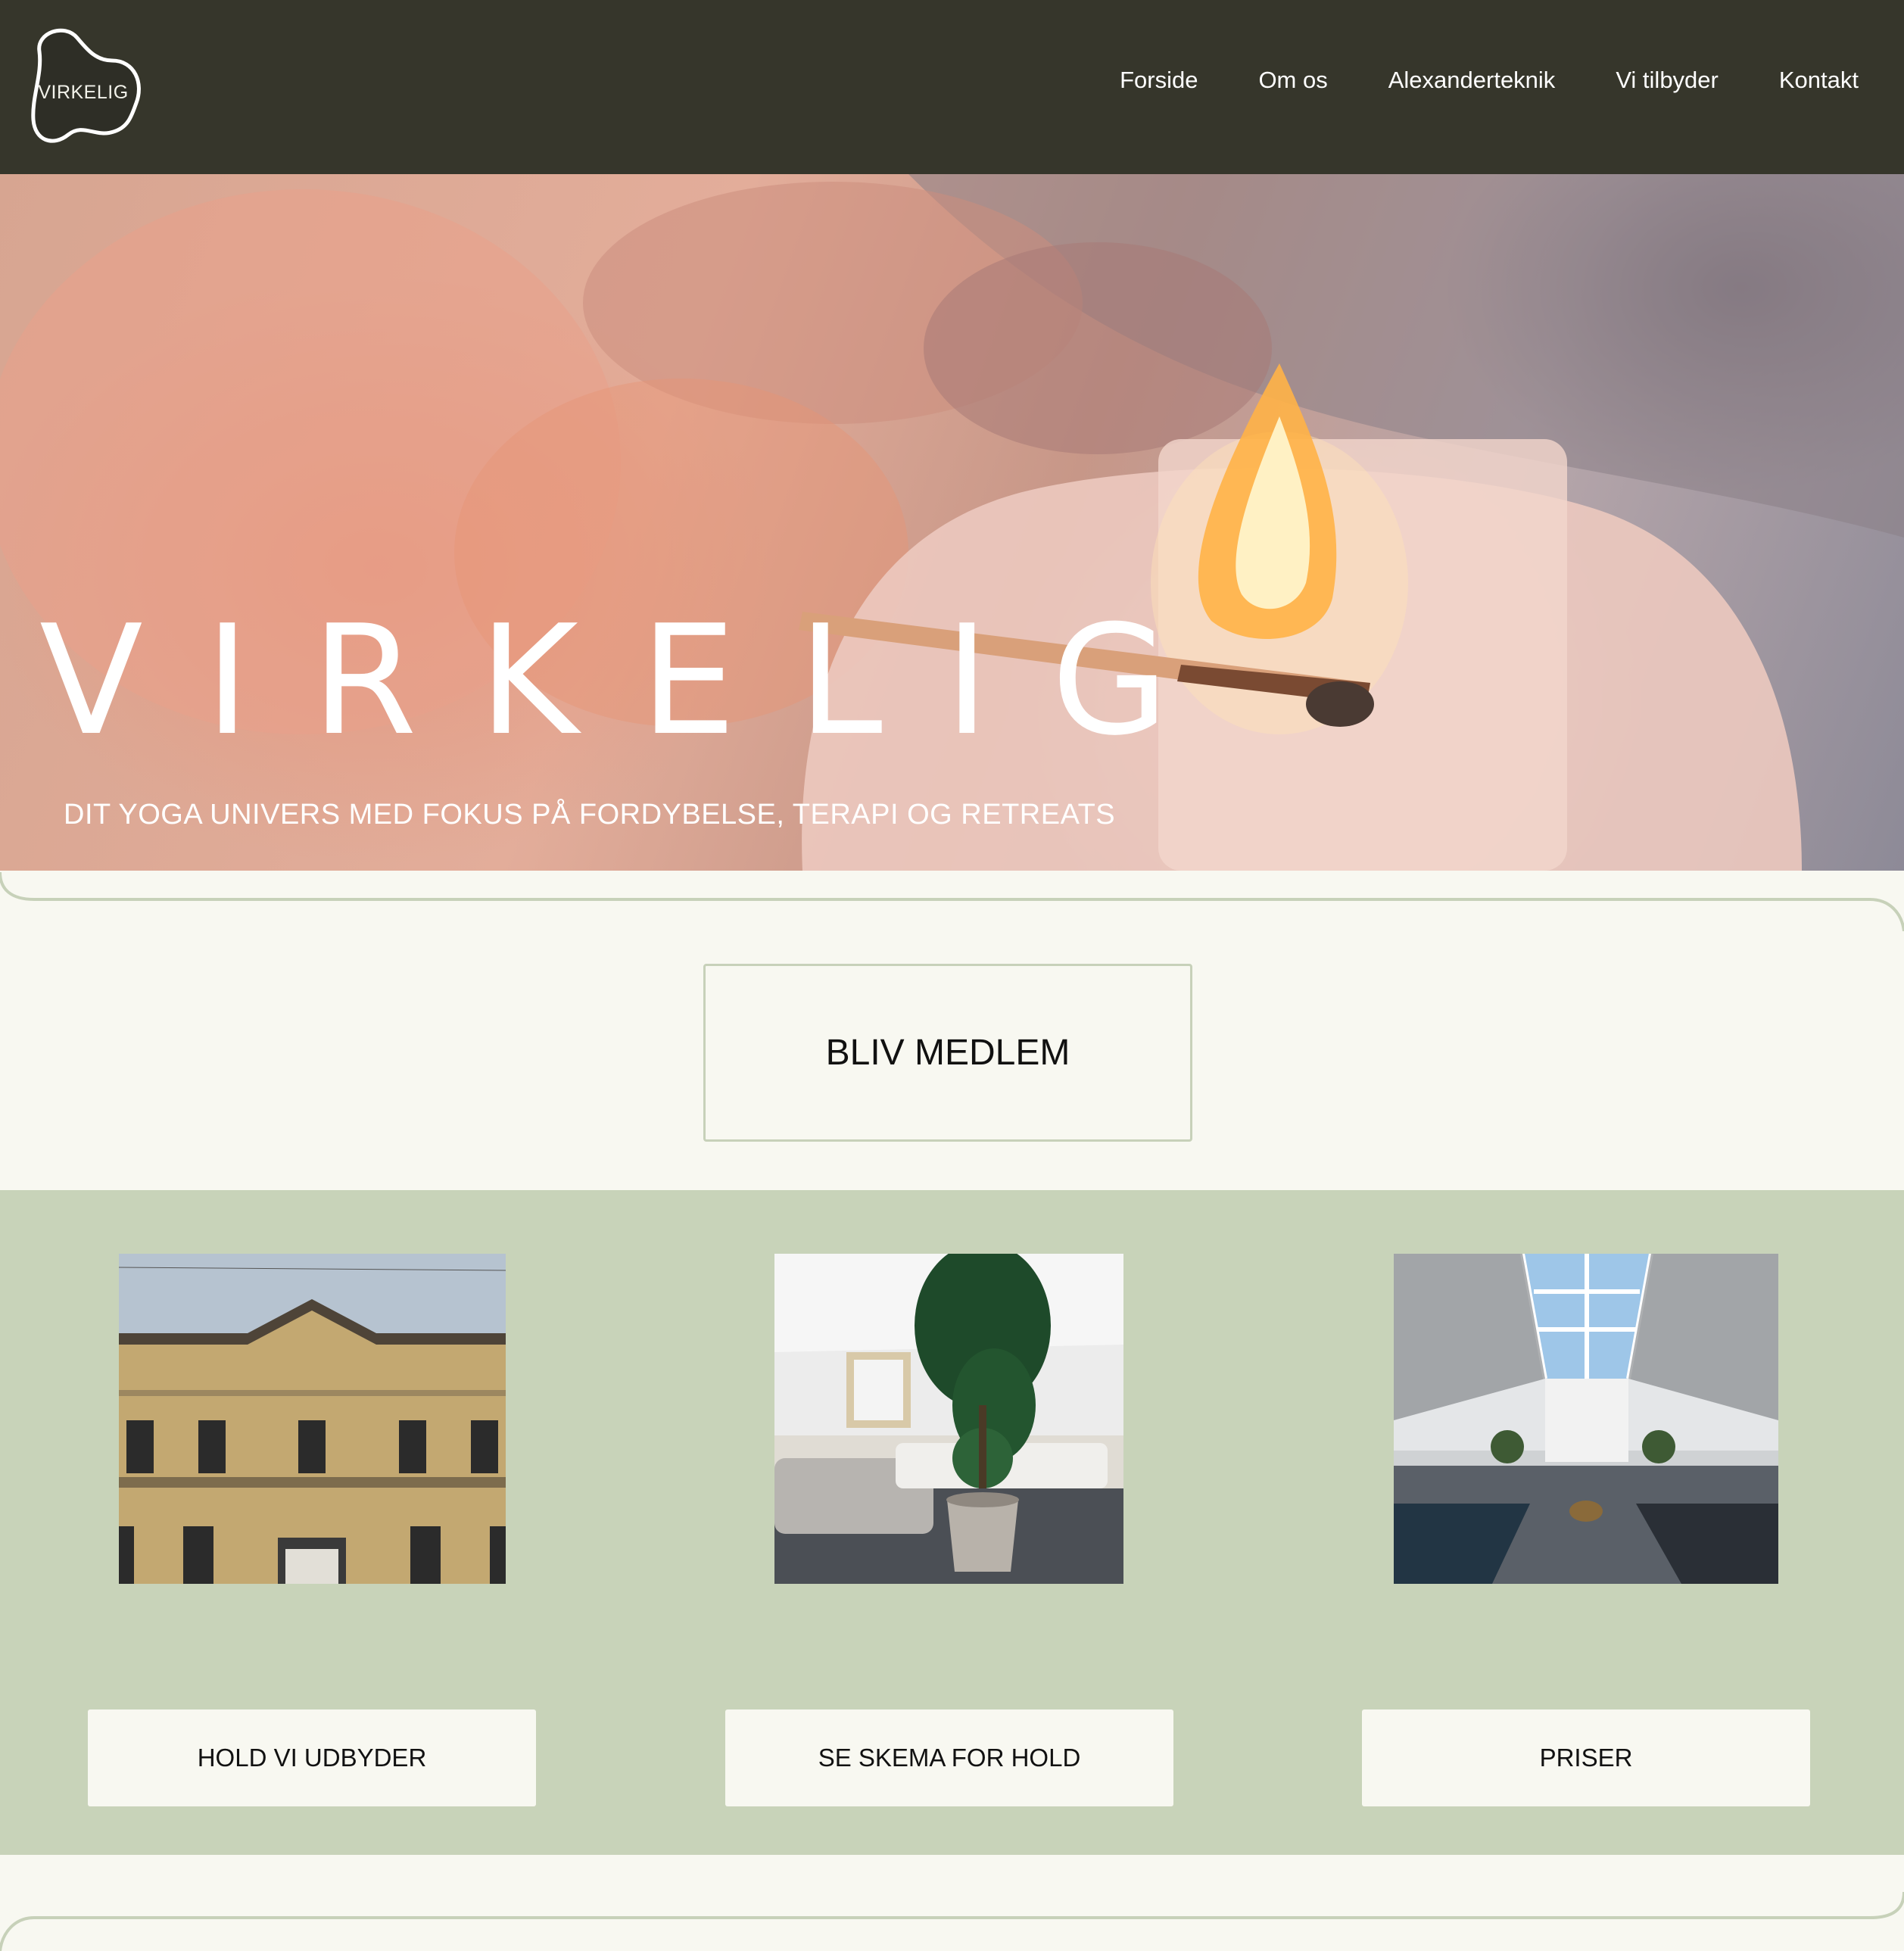 The width and height of the screenshot is (1904, 1951). Describe the element at coordinates (952, 1921) in the screenshot. I see `bottom-divider-line` at that location.